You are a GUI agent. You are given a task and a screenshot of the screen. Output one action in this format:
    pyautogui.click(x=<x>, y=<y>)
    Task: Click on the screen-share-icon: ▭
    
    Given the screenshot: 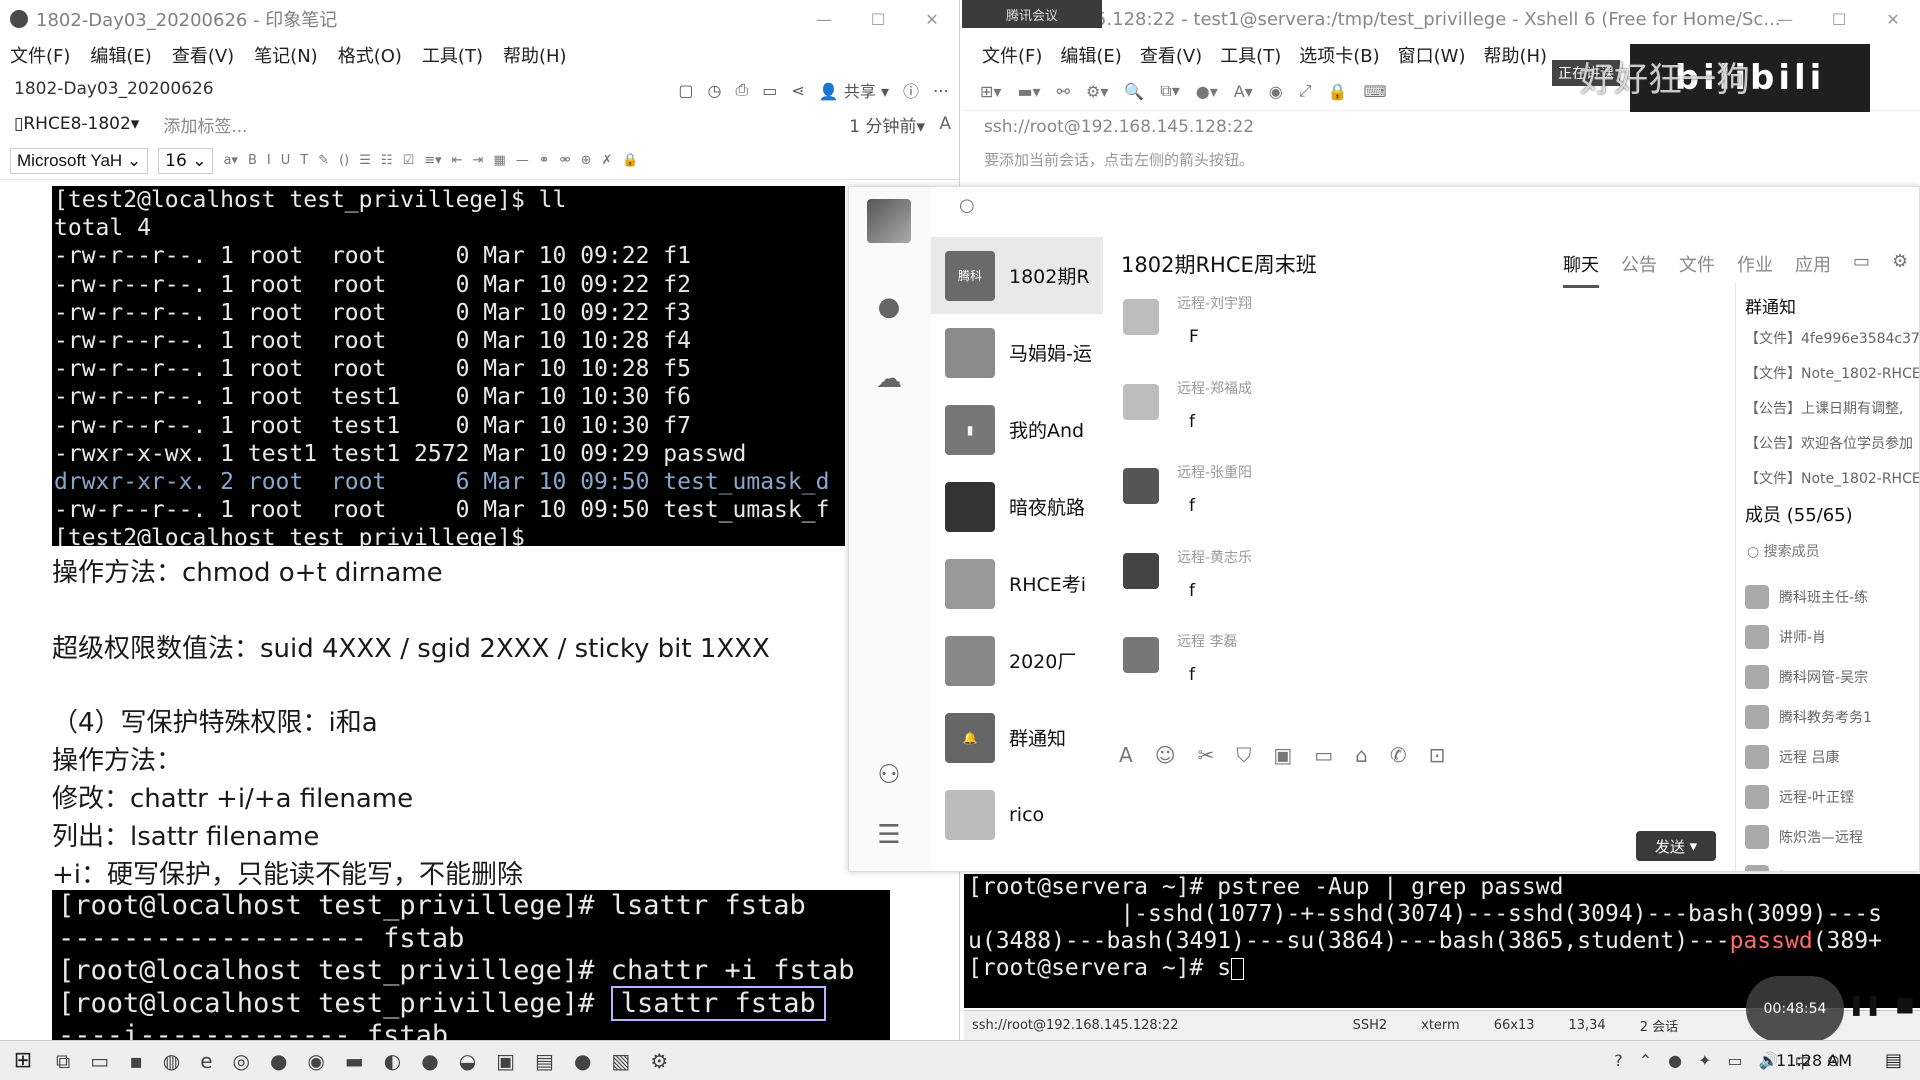 What is the action you would take?
    pyautogui.click(x=1861, y=269)
    